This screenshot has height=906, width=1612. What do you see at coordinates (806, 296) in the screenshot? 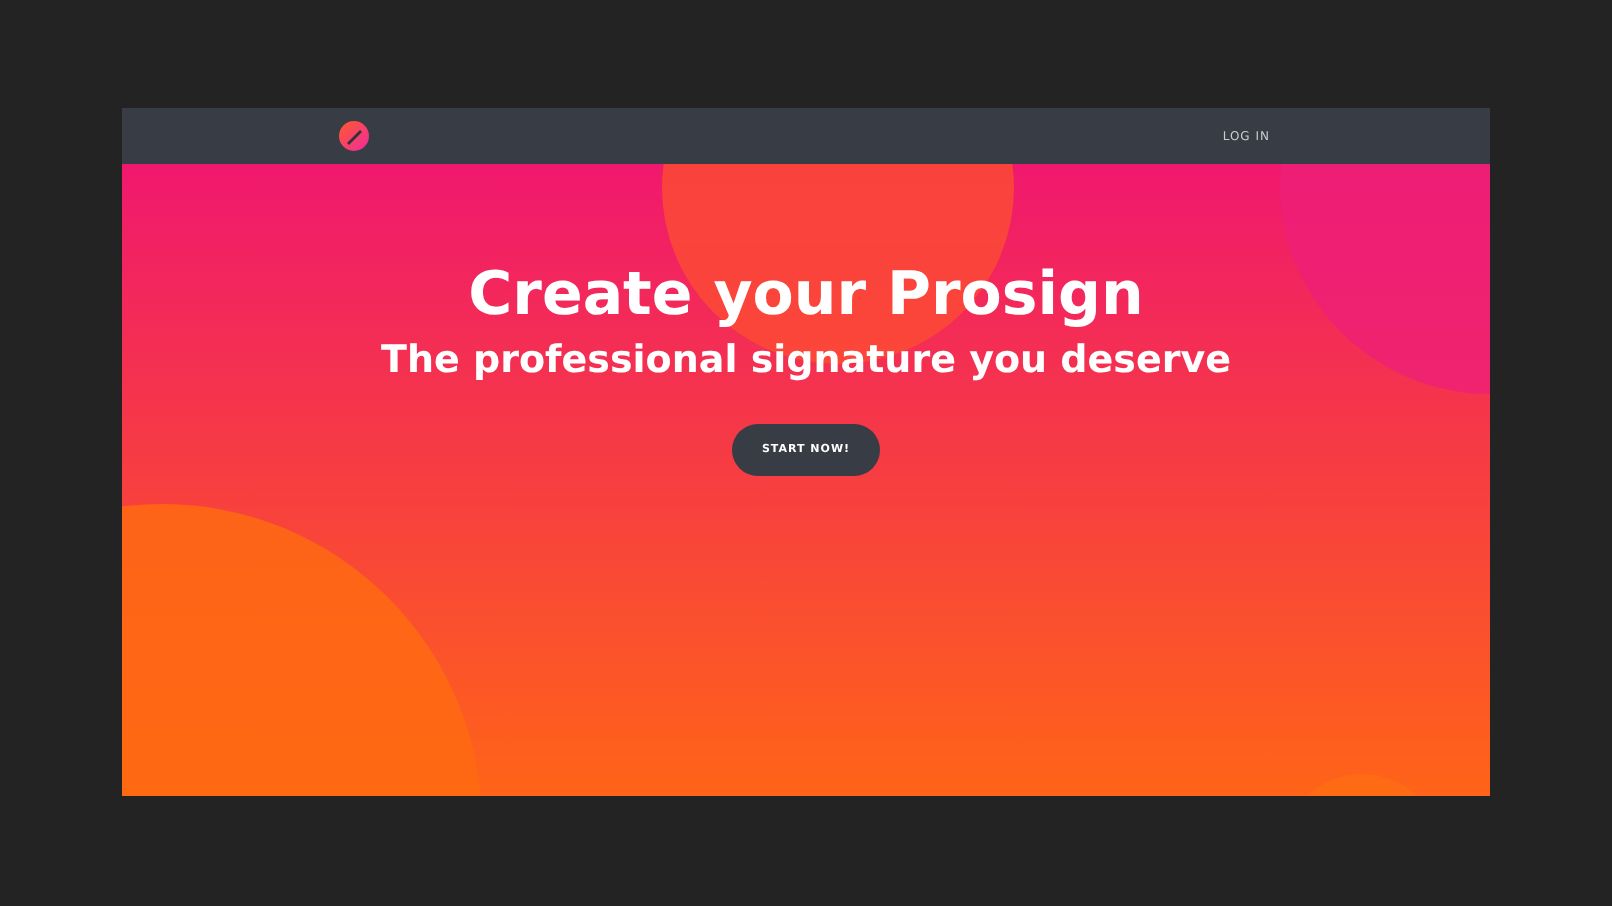
I see `hero-title: Create your Prosign` at bounding box center [806, 296].